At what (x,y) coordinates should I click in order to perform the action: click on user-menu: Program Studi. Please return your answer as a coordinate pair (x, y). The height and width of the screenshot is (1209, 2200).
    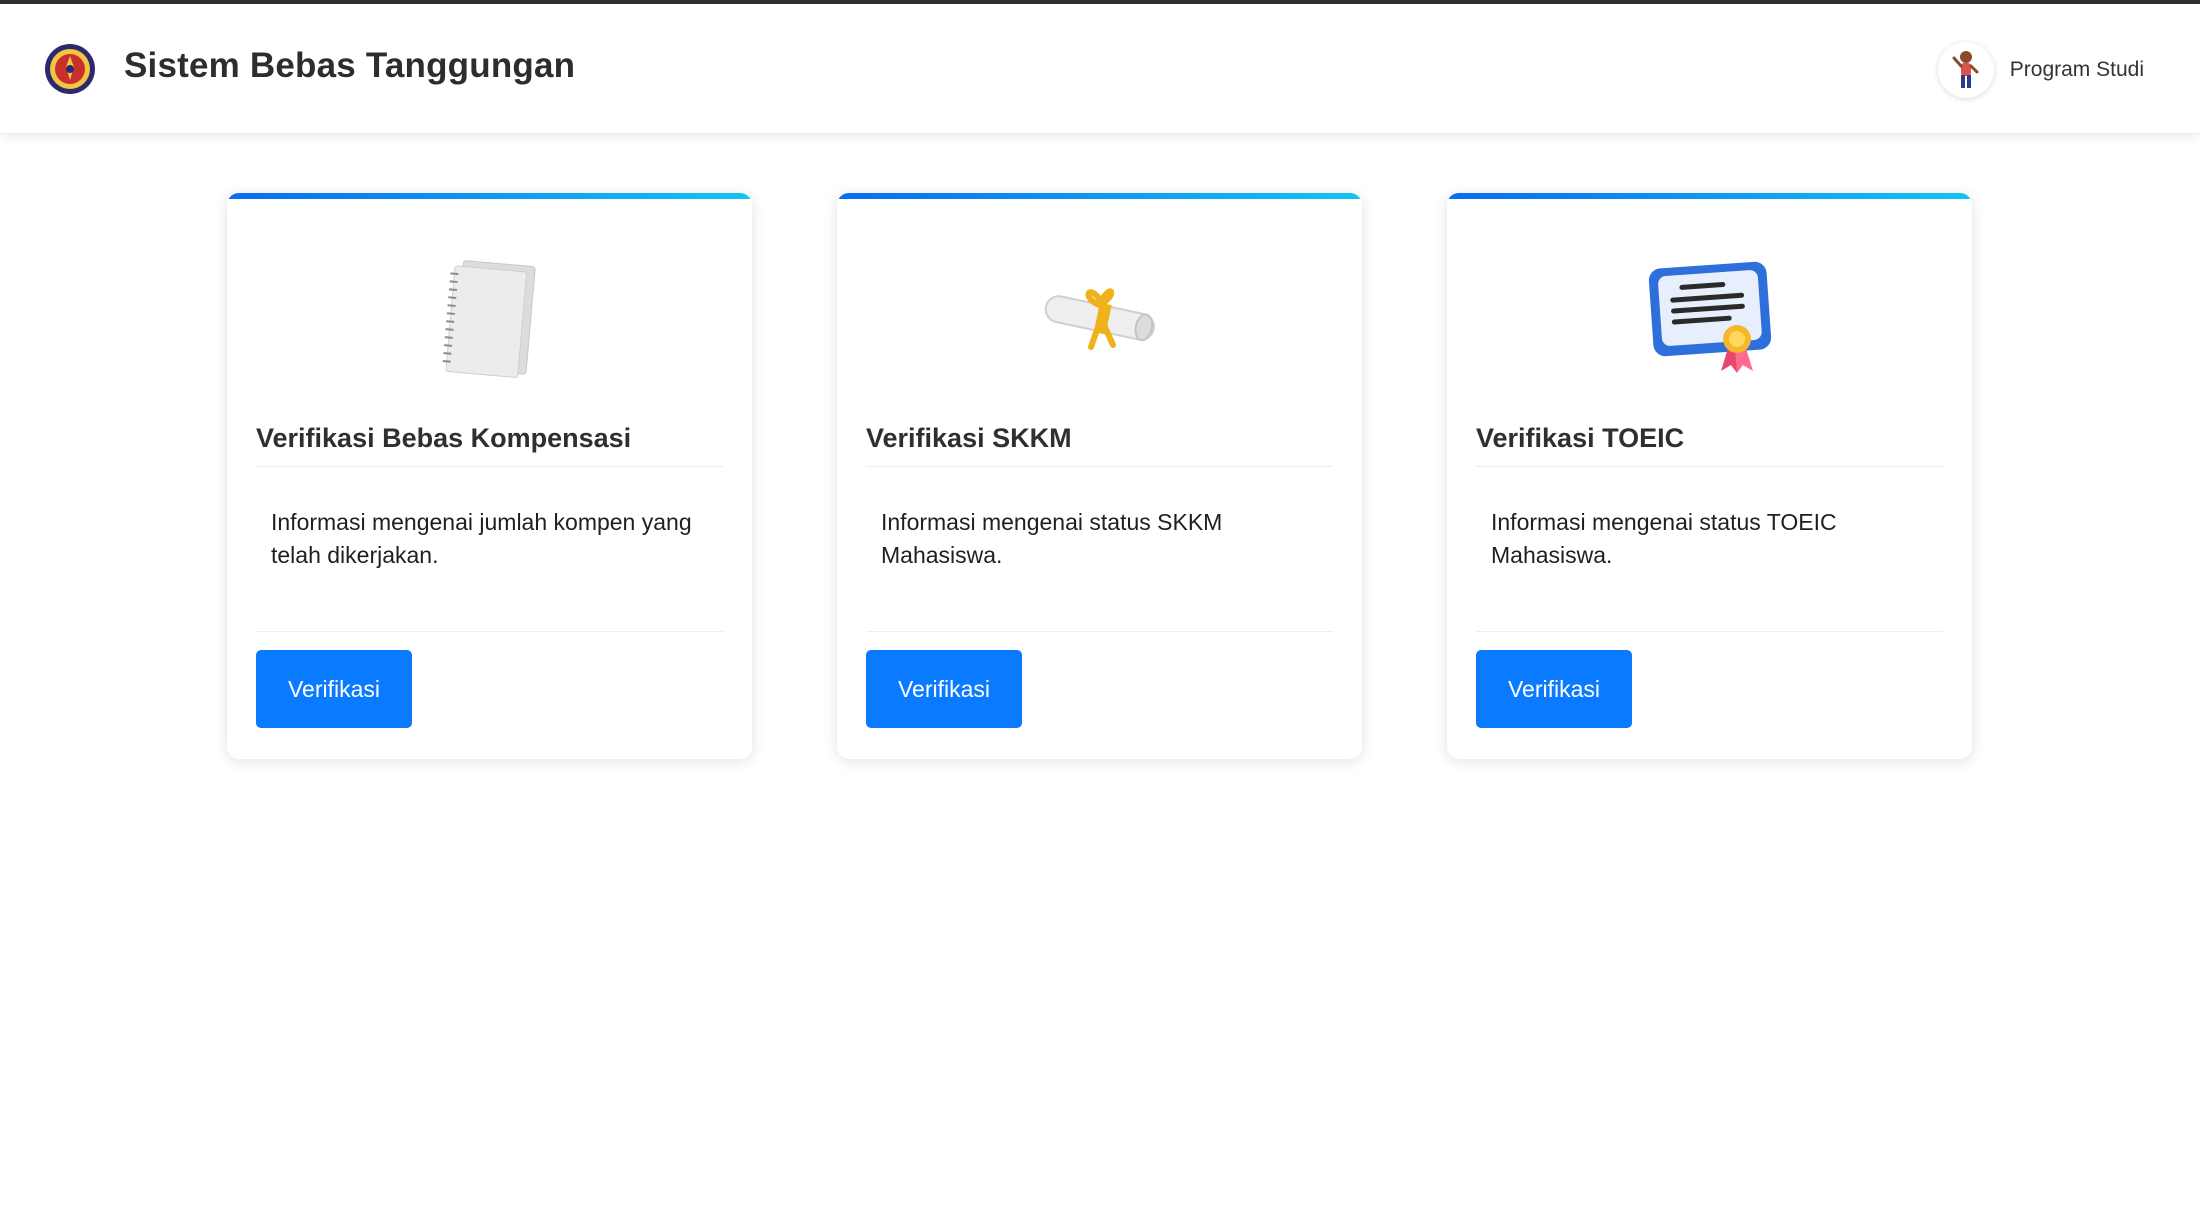
    Looking at the image, I should click on (2040, 70).